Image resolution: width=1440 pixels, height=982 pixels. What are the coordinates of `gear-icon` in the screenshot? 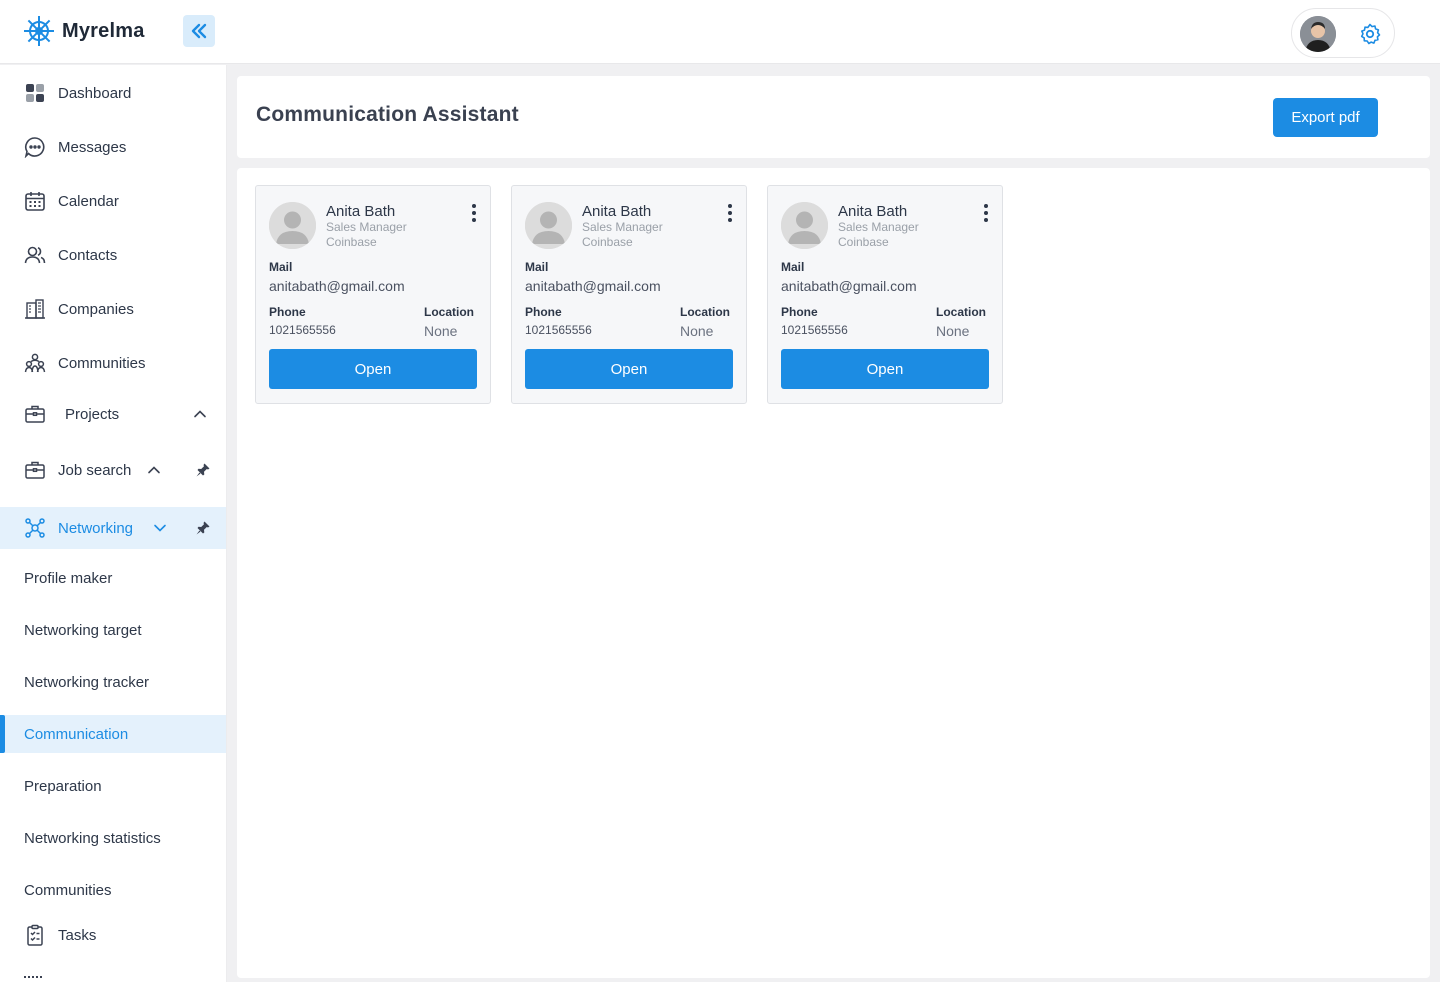 It's located at (1370, 34).